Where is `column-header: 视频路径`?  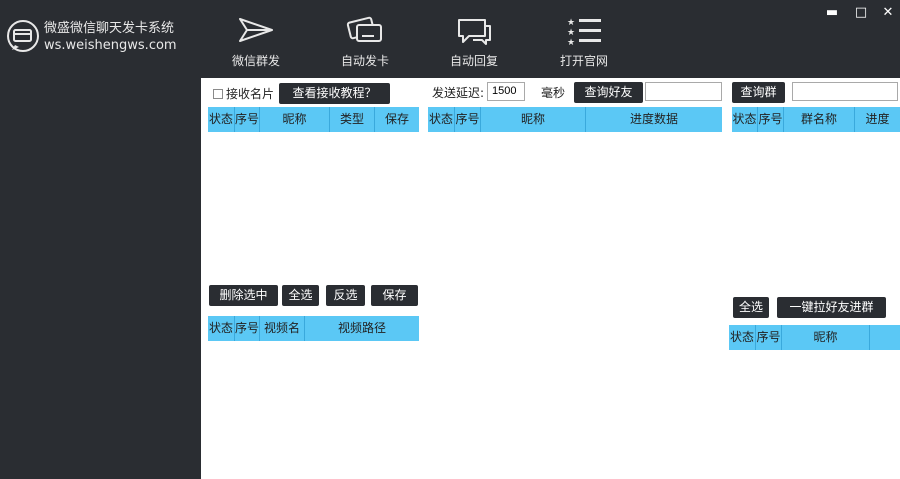 column-header: 视频路径 is located at coordinates (361, 328).